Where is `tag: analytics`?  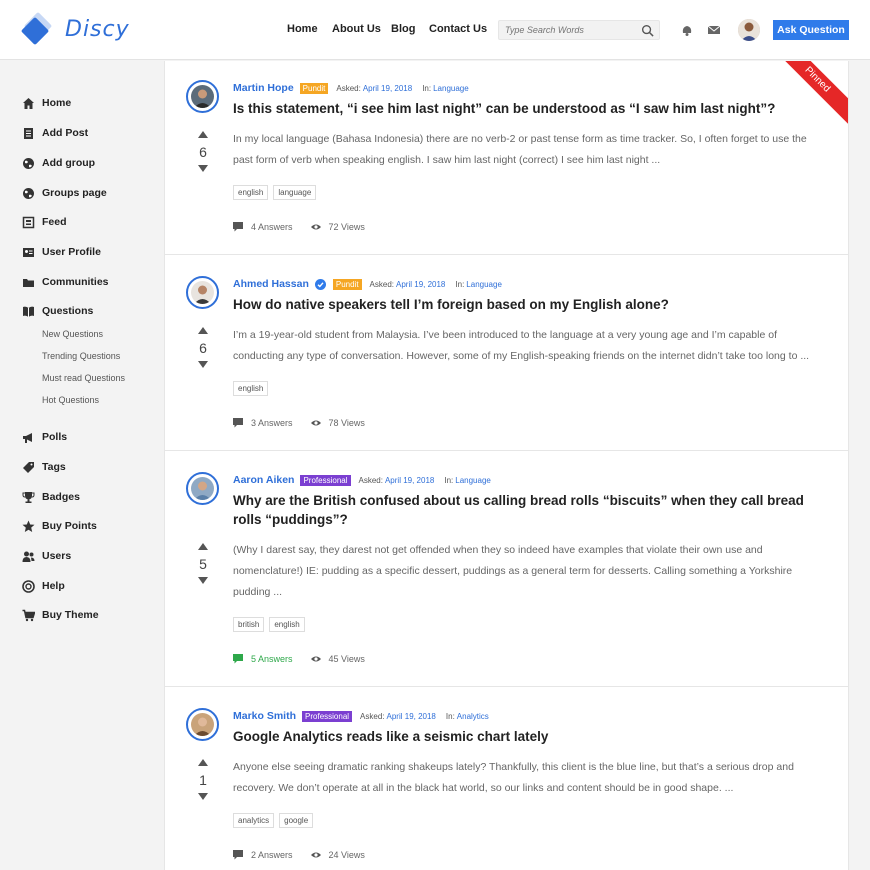
tag: analytics is located at coordinates (254, 820).